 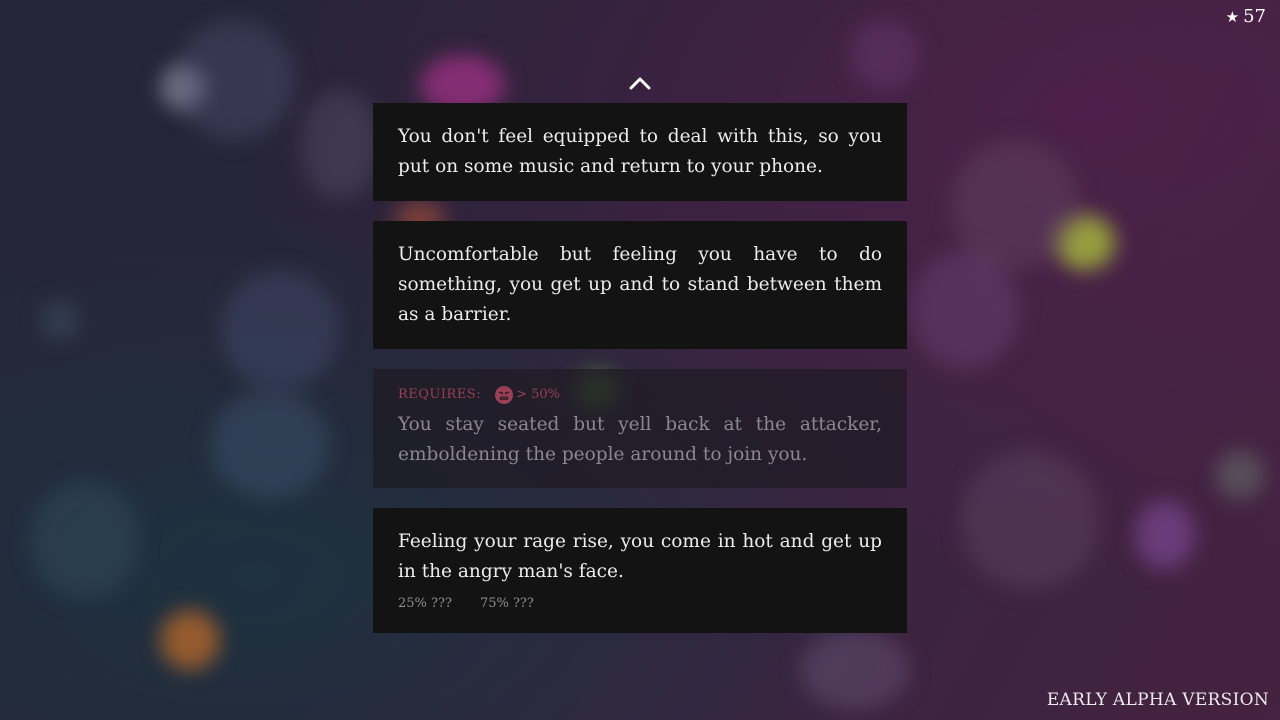 I want to click on requires-value: > 50%, so click(x=538, y=394).